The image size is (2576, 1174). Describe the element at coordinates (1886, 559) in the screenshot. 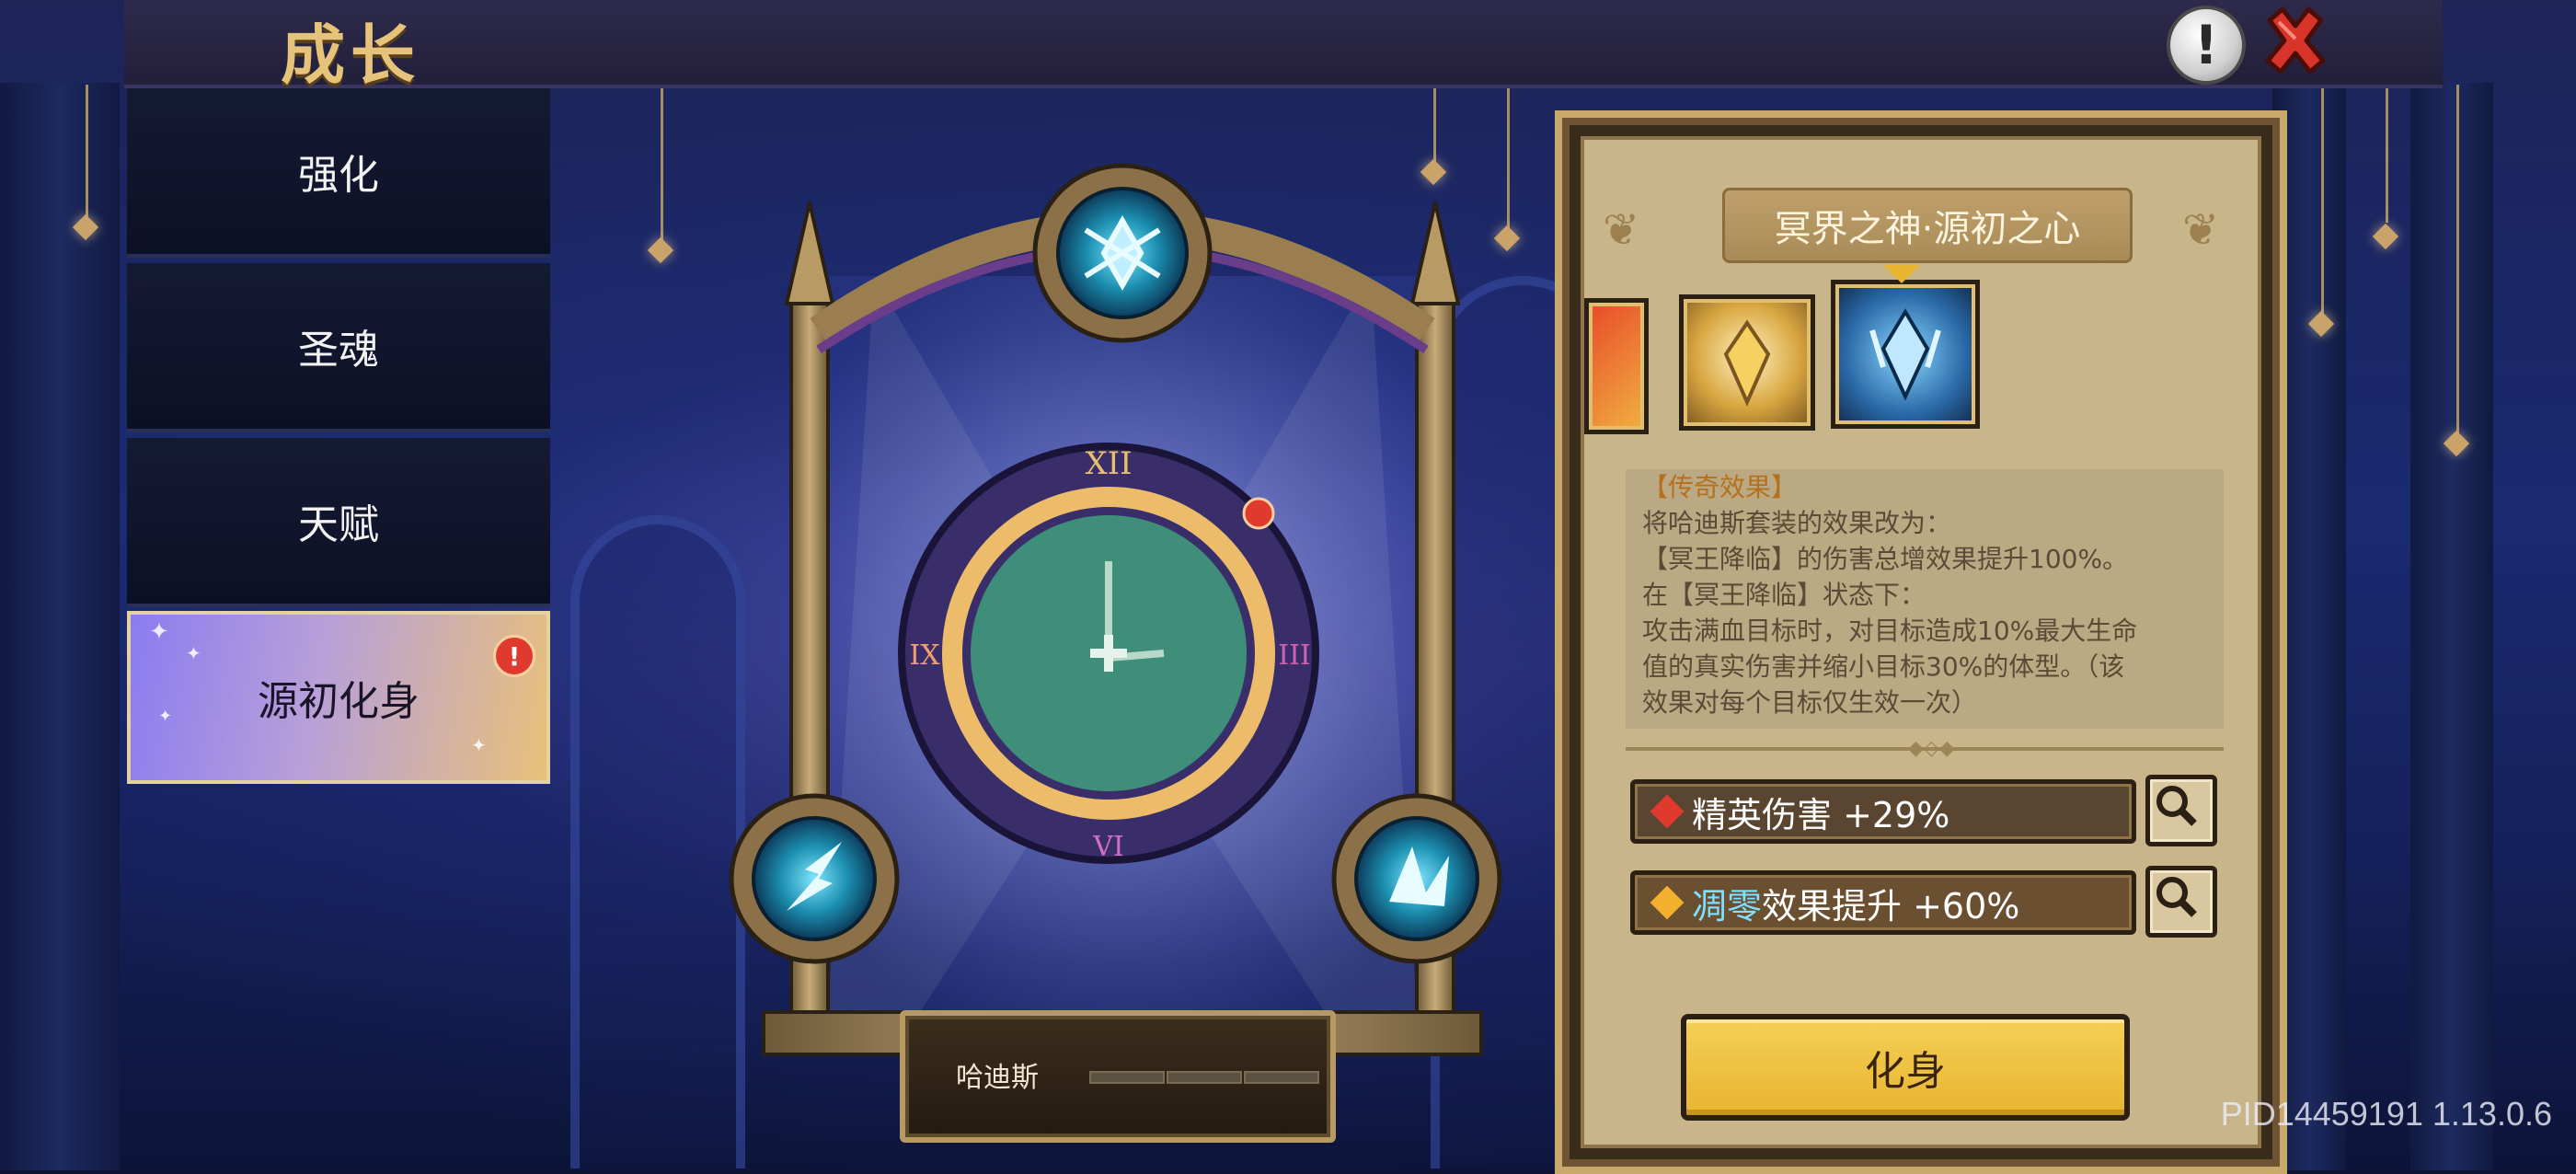

I see `effect-line: 【冥王降临】的伤害总增效果提升100%。` at that location.